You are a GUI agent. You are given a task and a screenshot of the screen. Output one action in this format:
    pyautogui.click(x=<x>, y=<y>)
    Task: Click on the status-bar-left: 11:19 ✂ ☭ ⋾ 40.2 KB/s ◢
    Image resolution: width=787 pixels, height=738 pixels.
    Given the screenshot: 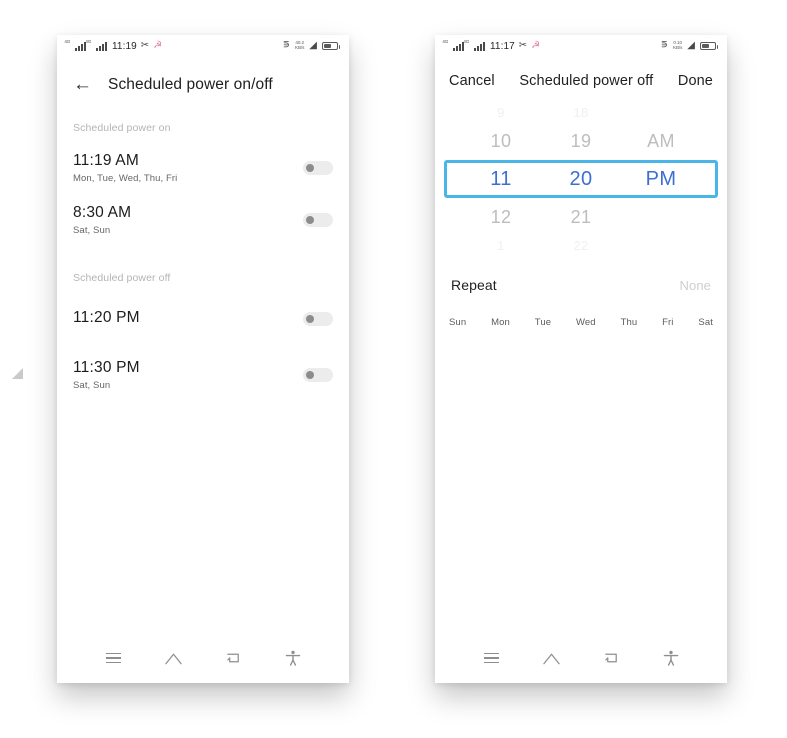 What is the action you would take?
    pyautogui.click(x=203, y=46)
    